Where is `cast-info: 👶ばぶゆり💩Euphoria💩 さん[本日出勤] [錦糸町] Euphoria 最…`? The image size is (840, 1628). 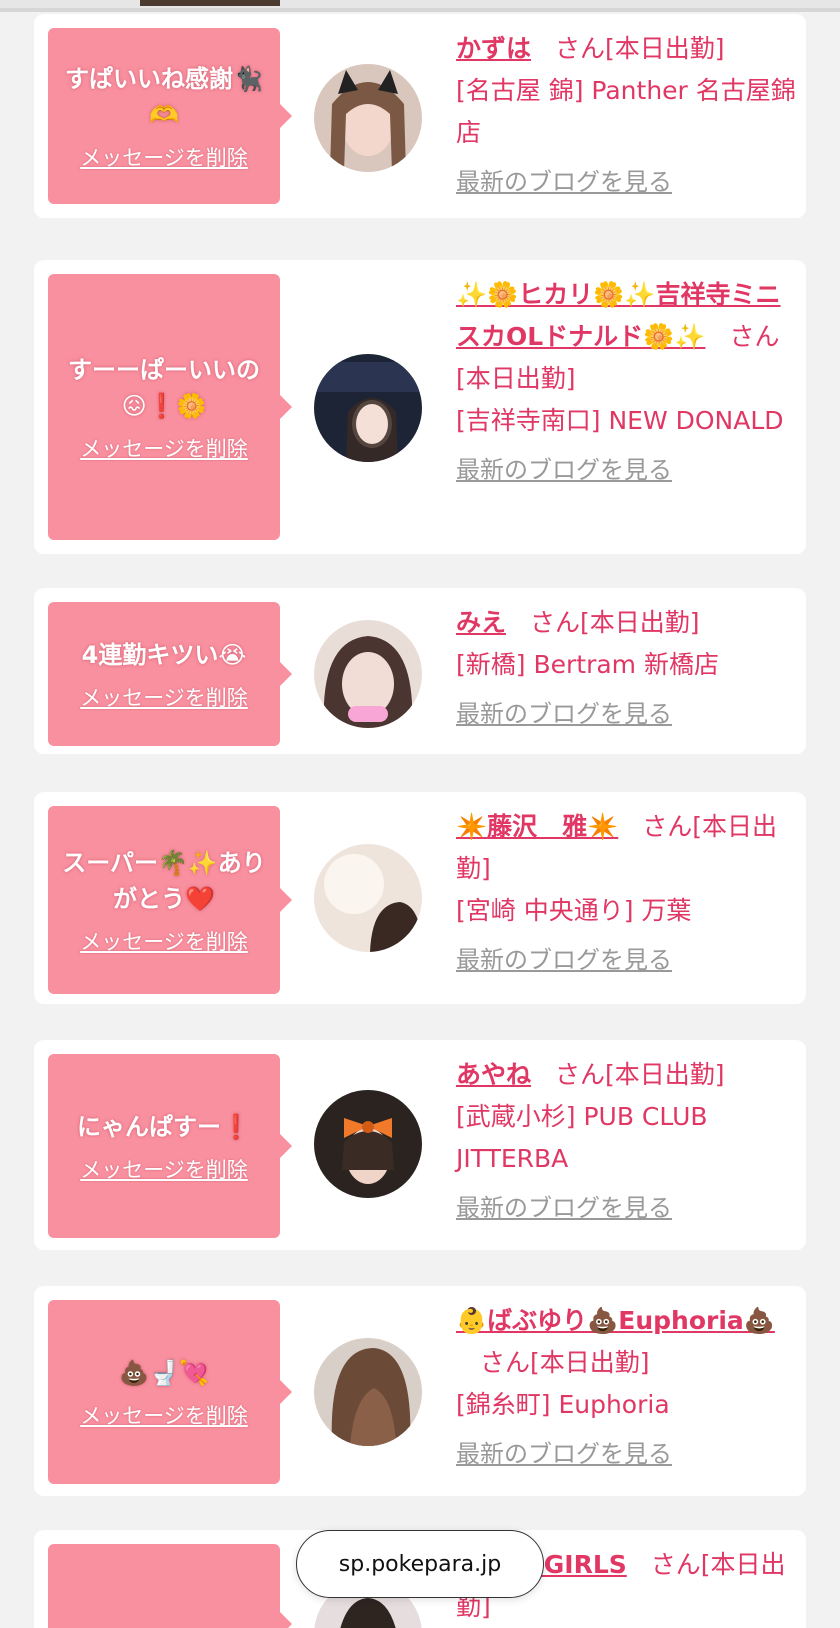 cast-info: 👶ばぶゆり💩Euphoria💩 さん[本日出勤] [錦糸町] Euphoria 最… is located at coordinates (626, 1387).